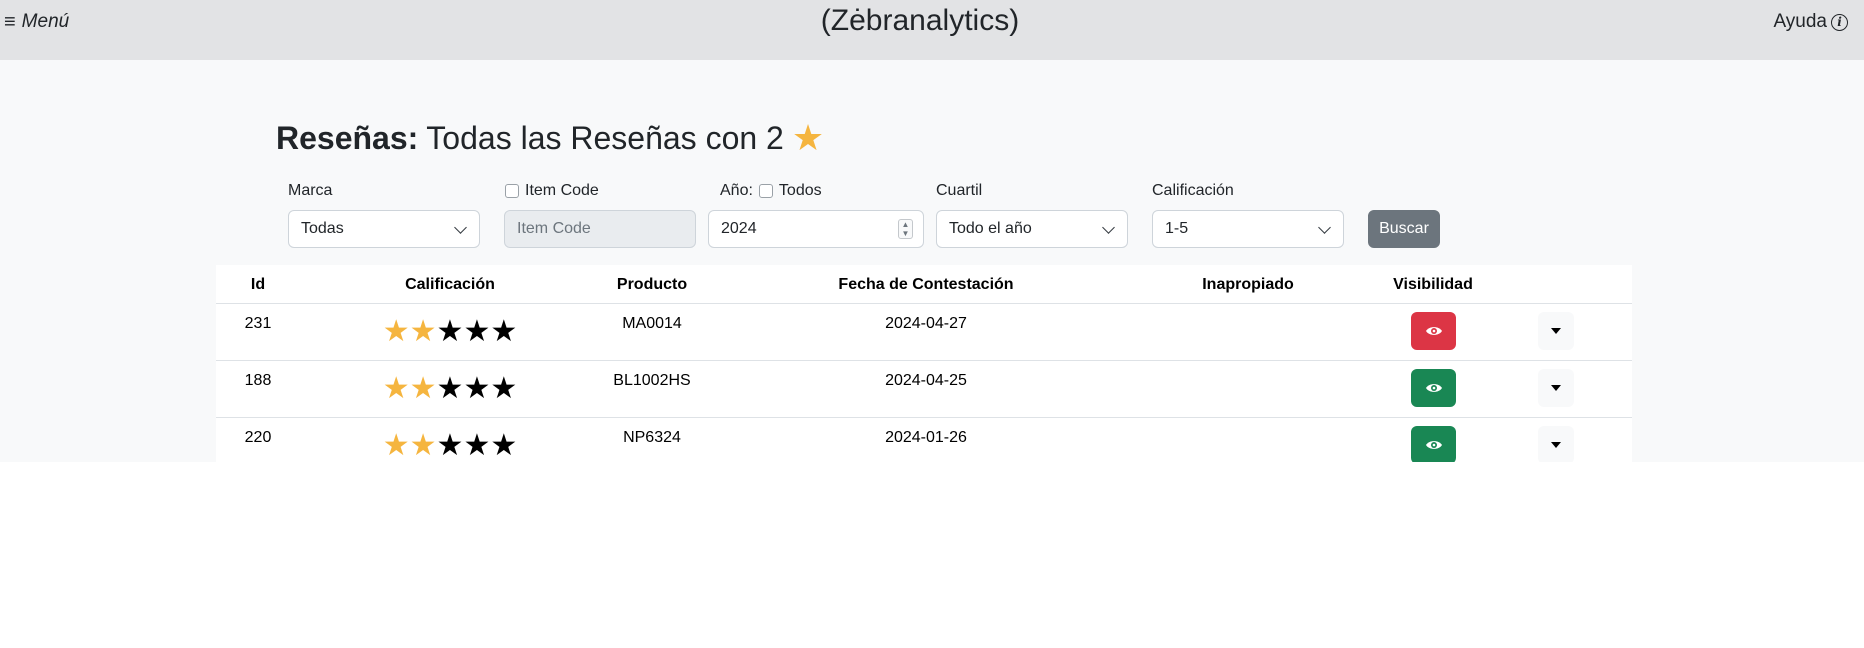  What do you see at coordinates (652, 284) in the screenshot?
I see `column-header-product: Producto` at bounding box center [652, 284].